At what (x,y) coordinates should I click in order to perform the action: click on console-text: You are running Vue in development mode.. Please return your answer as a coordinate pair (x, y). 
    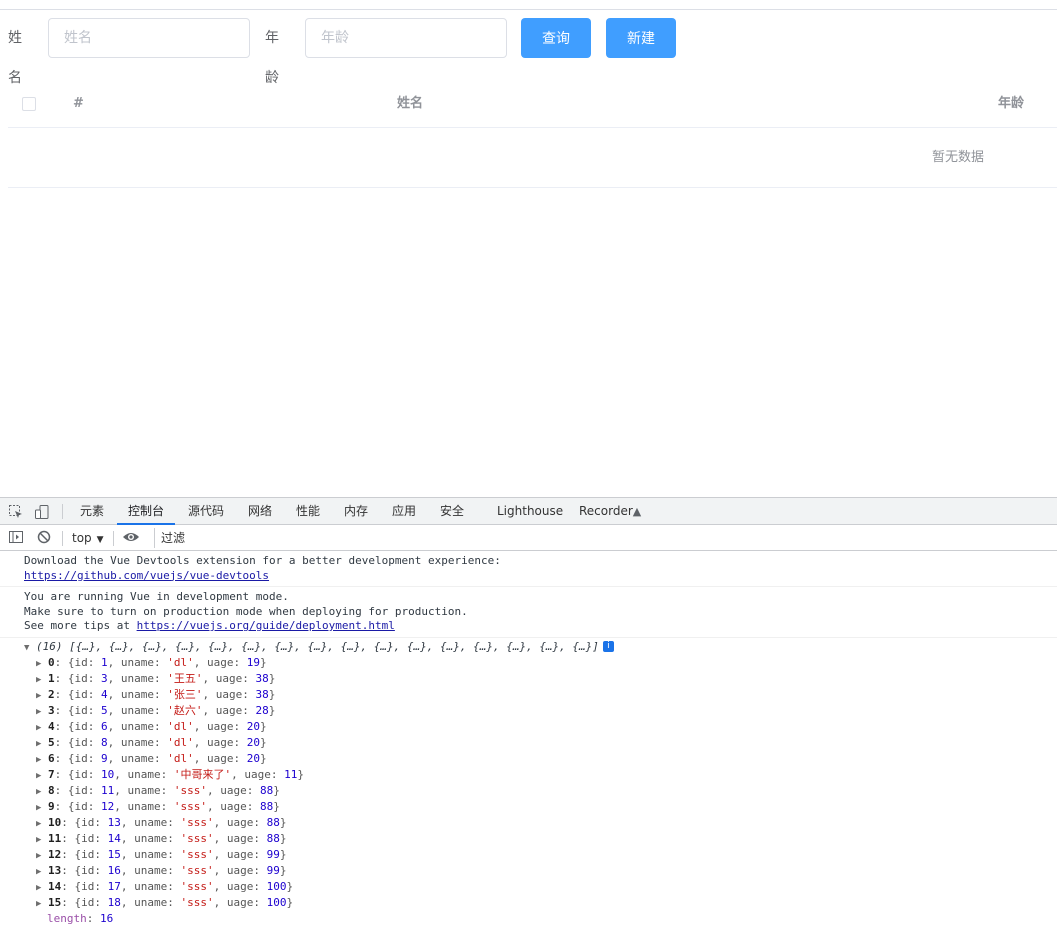
    Looking at the image, I should click on (156, 596).